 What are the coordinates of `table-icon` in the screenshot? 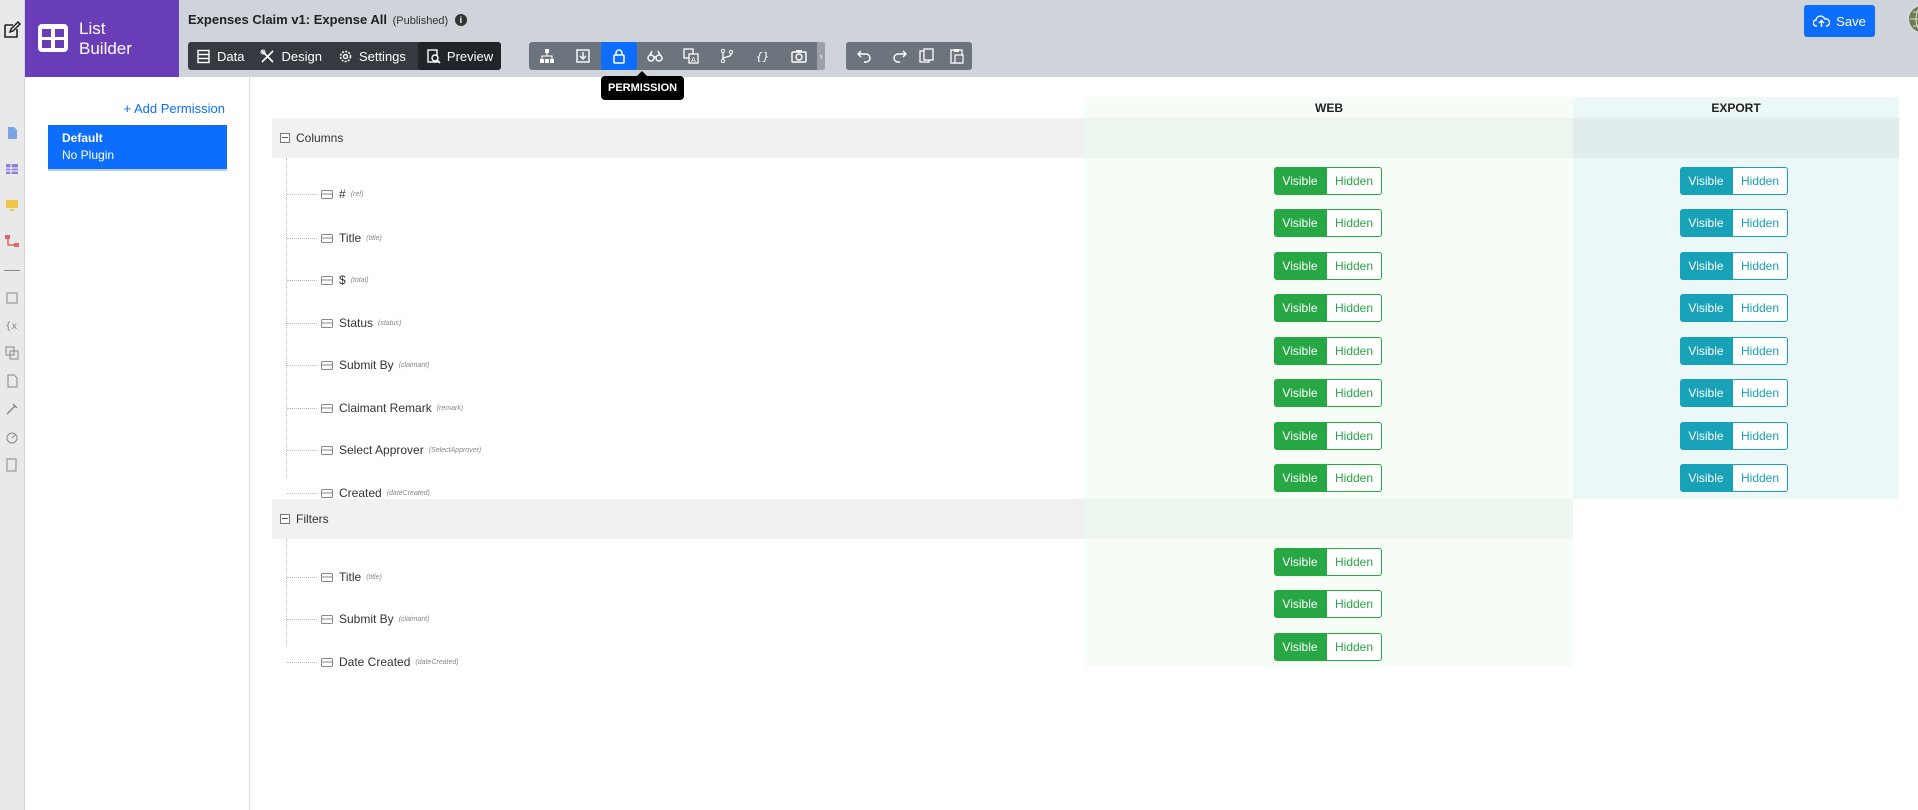 It's located at (12, 169).